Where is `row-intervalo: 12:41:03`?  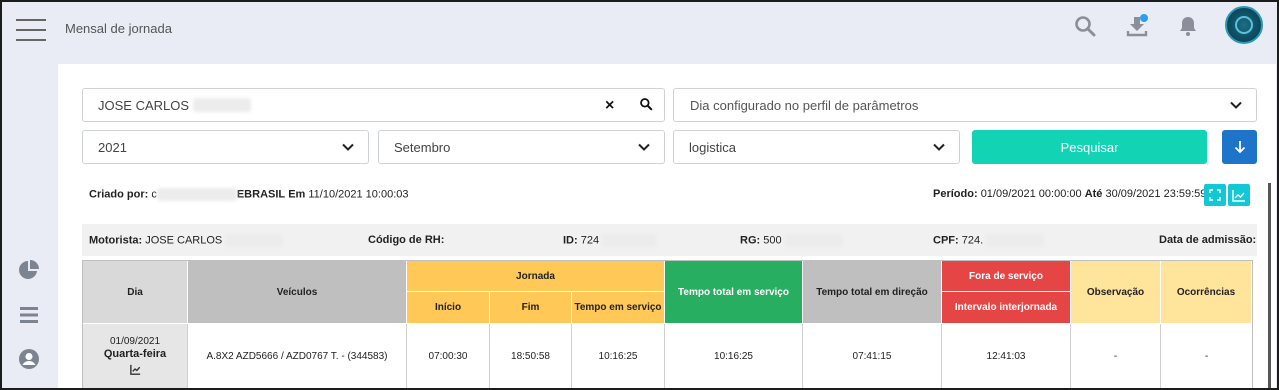 row-intervalo: 12:41:03 is located at coordinates (1006, 356).